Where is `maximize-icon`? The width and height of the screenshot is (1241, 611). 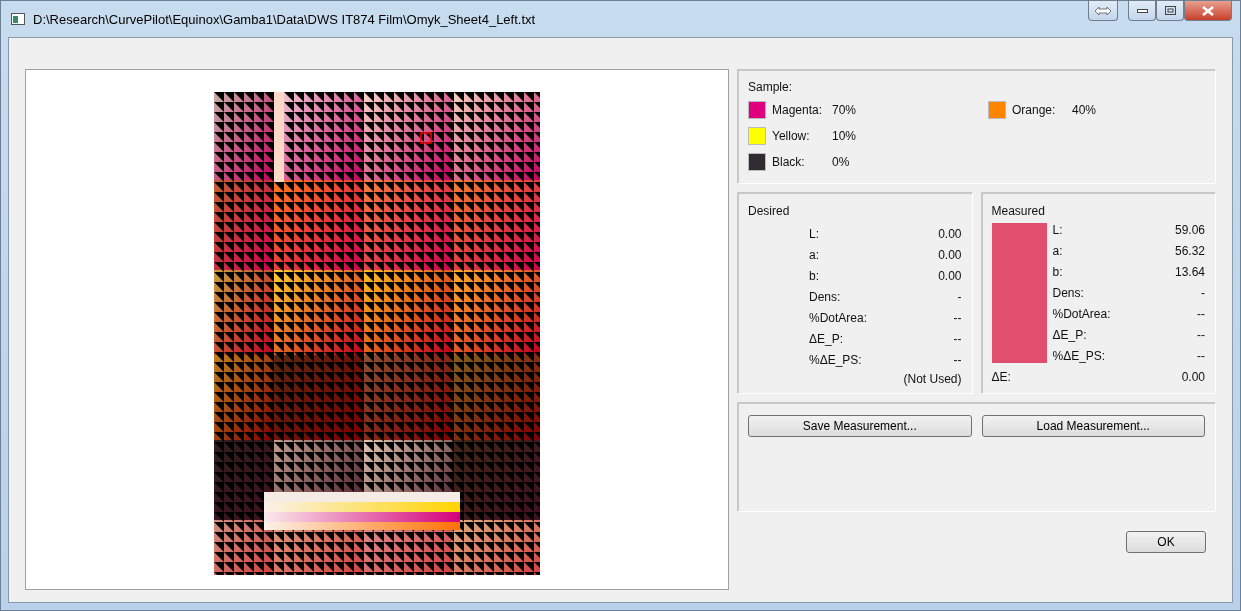 maximize-icon is located at coordinates (1170, 10).